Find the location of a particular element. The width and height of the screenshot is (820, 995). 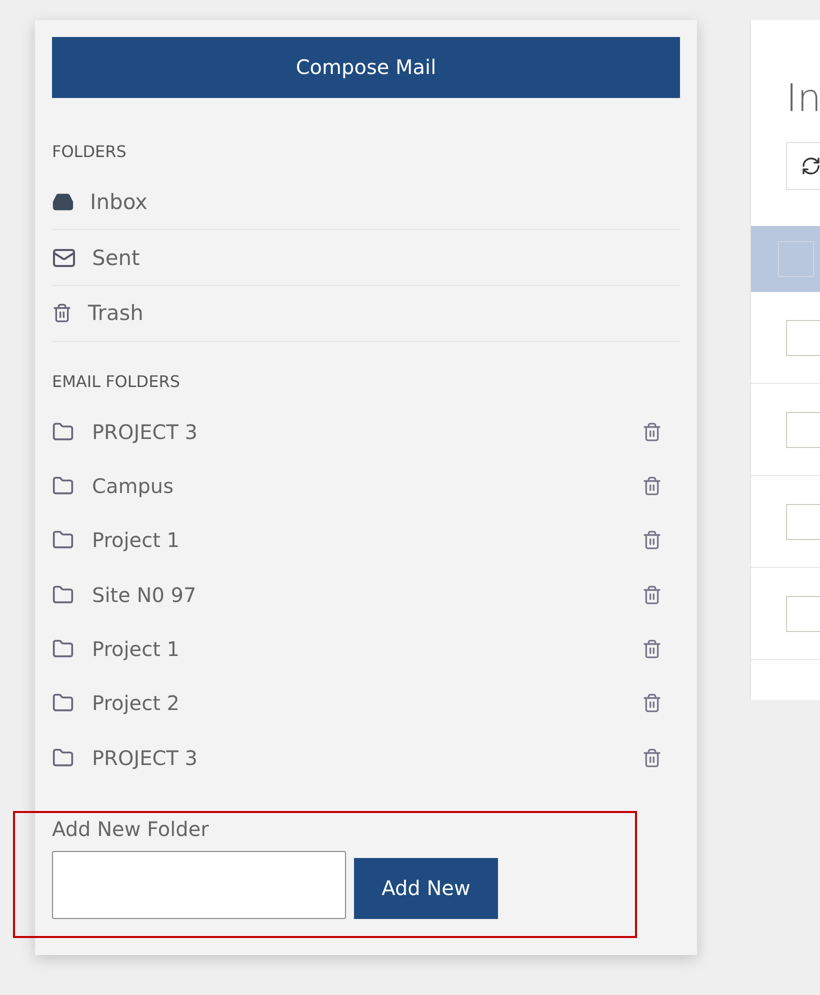

refresh-icon is located at coordinates (810, 166).